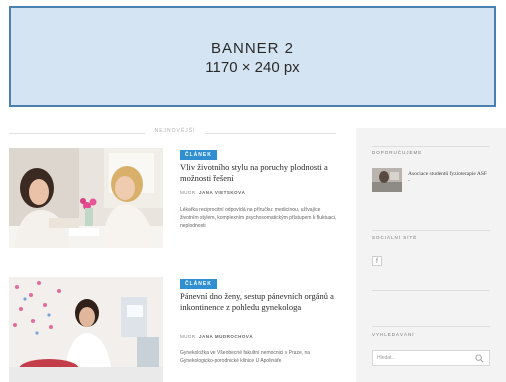 The height and width of the screenshot is (382, 506). I want to click on widget-title-recommended: DOPORUČUJEME, so click(397, 152).